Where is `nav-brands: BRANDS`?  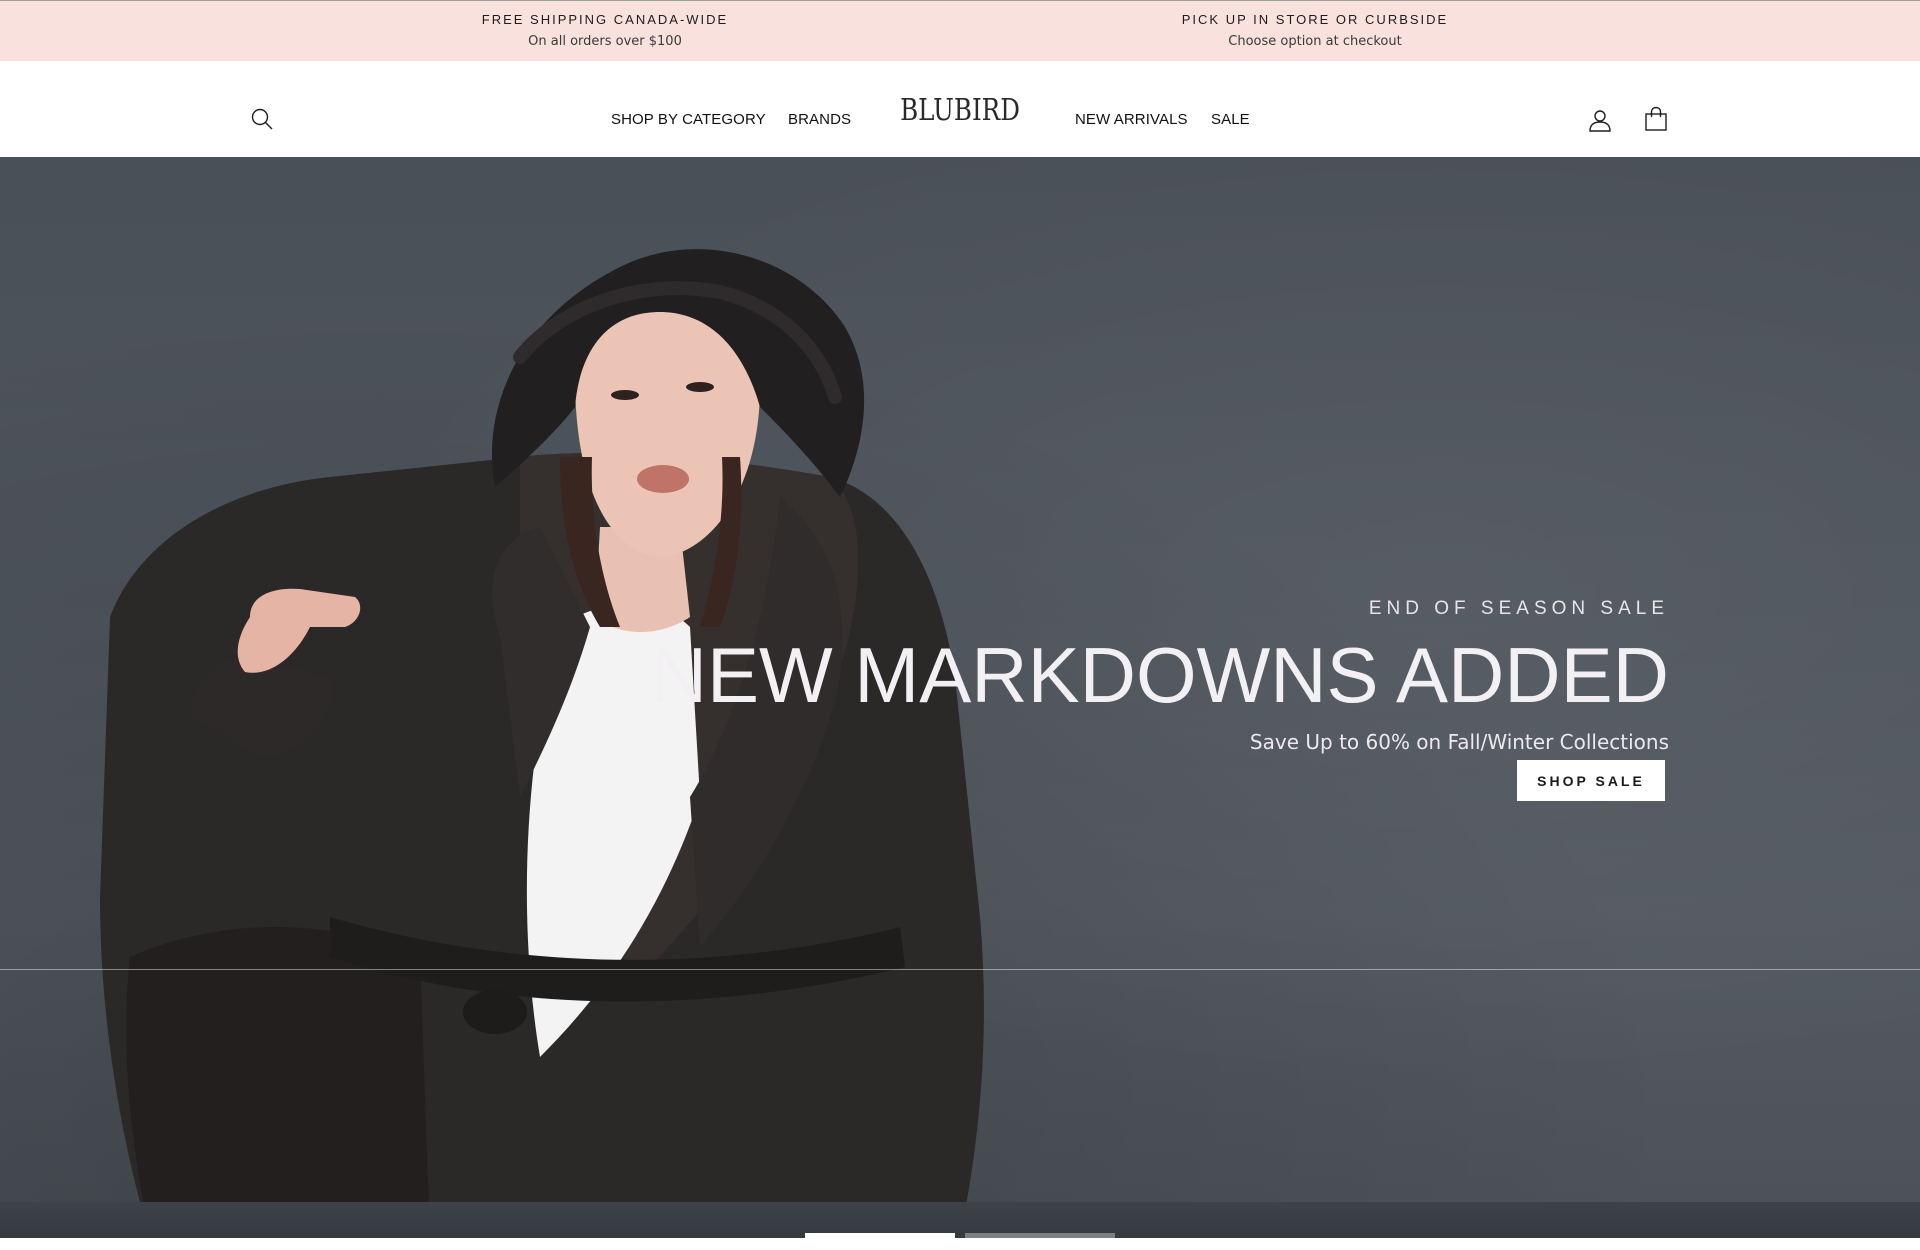 nav-brands: BRANDS is located at coordinates (819, 120).